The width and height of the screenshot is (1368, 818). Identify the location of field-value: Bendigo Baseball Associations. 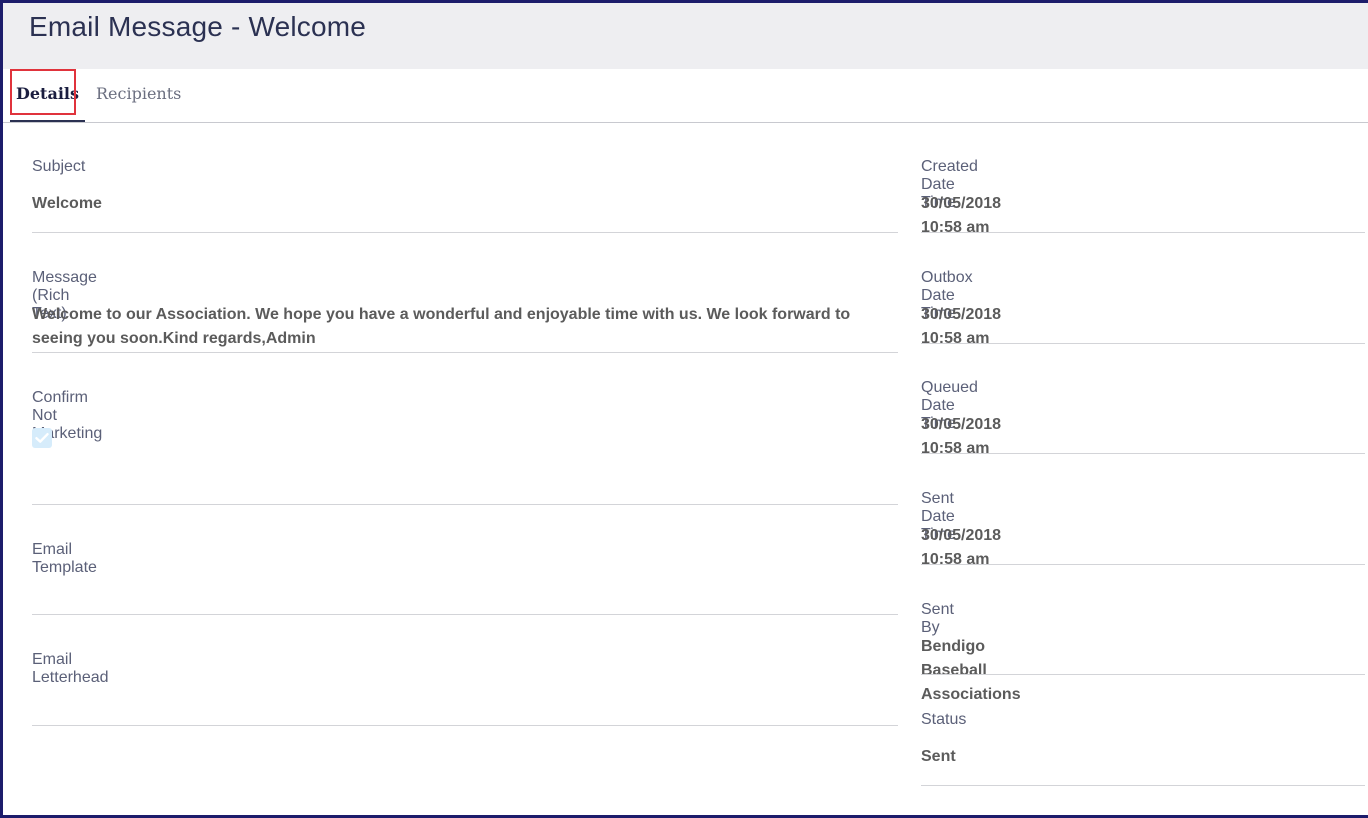
(971, 670).